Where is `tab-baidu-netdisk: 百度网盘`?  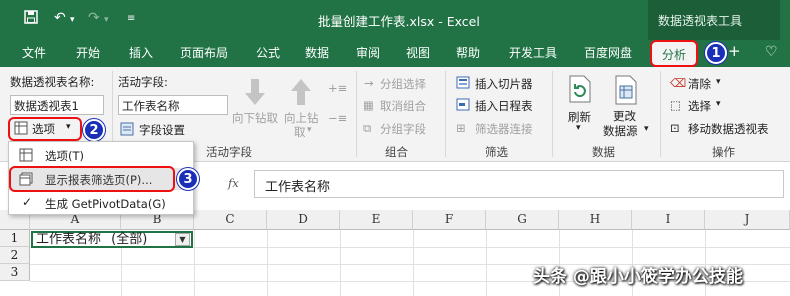 tab-baidu-netdisk: 百度网盘 is located at coordinates (608, 52).